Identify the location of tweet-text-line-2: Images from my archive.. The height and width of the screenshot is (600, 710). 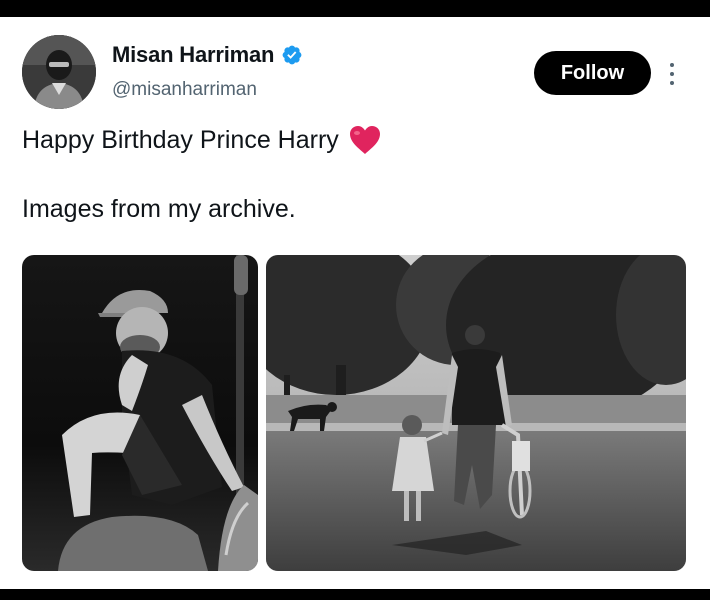
(159, 209).